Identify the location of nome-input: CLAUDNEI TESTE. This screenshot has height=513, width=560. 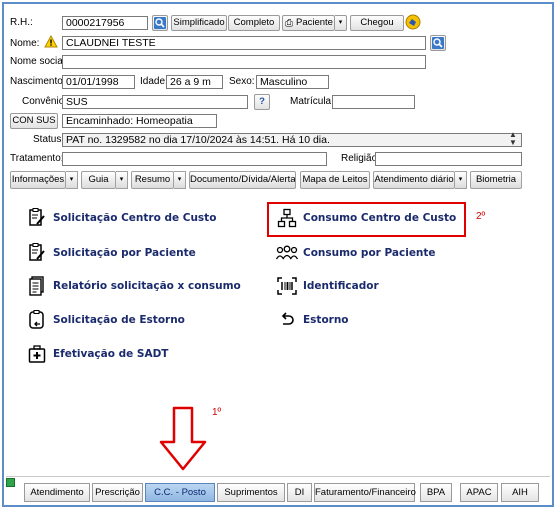
(244, 43).